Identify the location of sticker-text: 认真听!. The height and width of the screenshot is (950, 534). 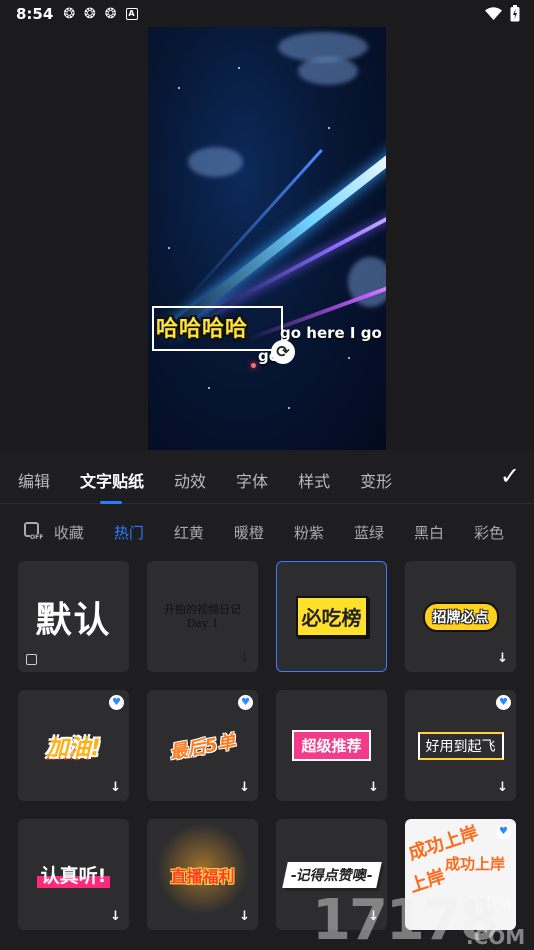
(73, 874).